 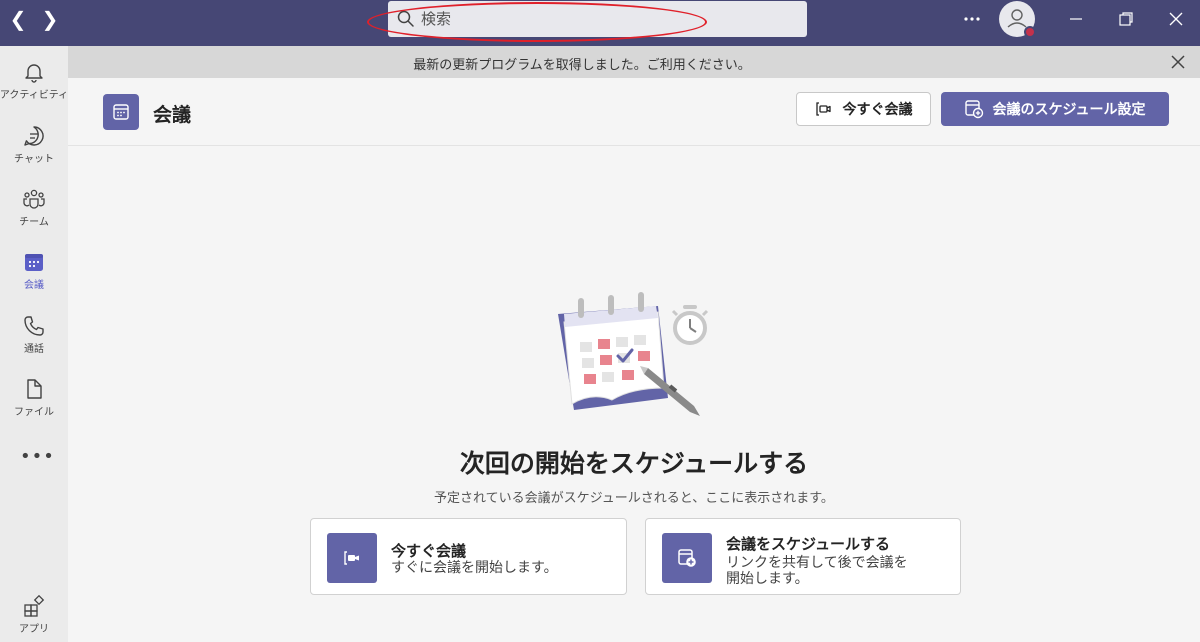 I want to click on page-header: 会議 今すぐ会議 会議のスケジュール設定, so click(x=634, y=112).